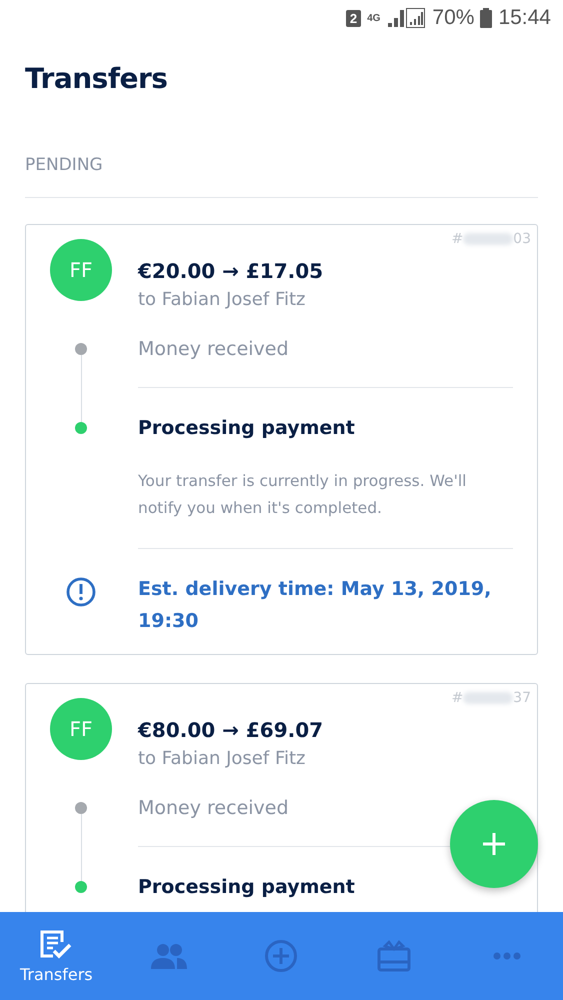 The height and width of the screenshot is (1000, 563). What do you see at coordinates (524, 18) in the screenshot?
I see `clock: 15:44` at bounding box center [524, 18].